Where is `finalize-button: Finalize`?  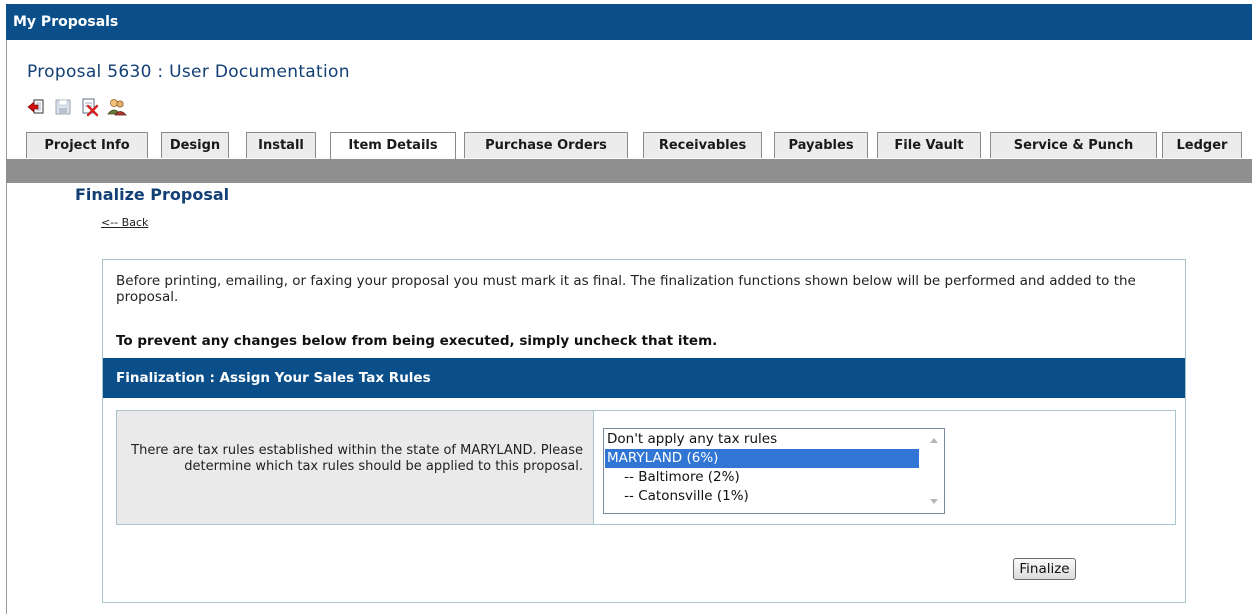 finalize-button: Finalize is located at coordinates (1044, 569).